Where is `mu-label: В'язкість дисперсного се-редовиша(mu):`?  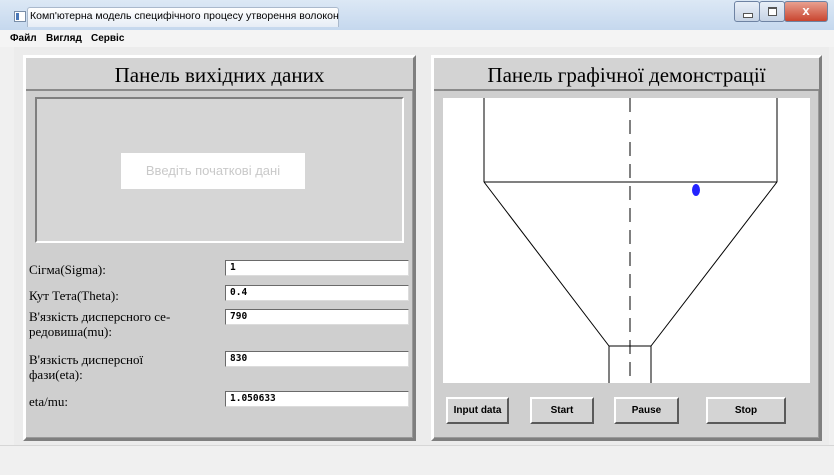
mu-label: В'язкість дисперсного се-редовиша(mu): is located at coordinates (100, 324).